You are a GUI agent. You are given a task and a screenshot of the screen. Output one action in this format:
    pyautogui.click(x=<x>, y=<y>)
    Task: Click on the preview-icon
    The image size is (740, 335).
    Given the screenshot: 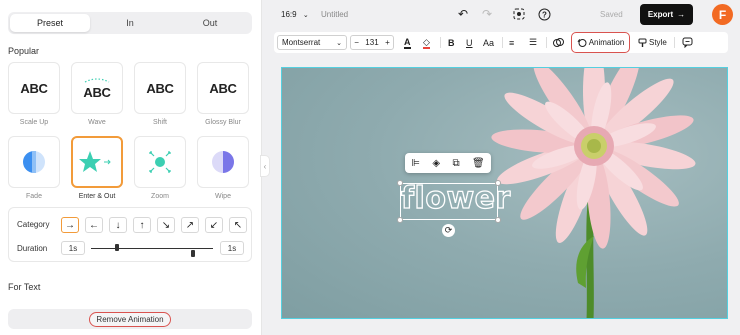 What is the action you would take?
    pyautogui.click(x=519, y=14)
    